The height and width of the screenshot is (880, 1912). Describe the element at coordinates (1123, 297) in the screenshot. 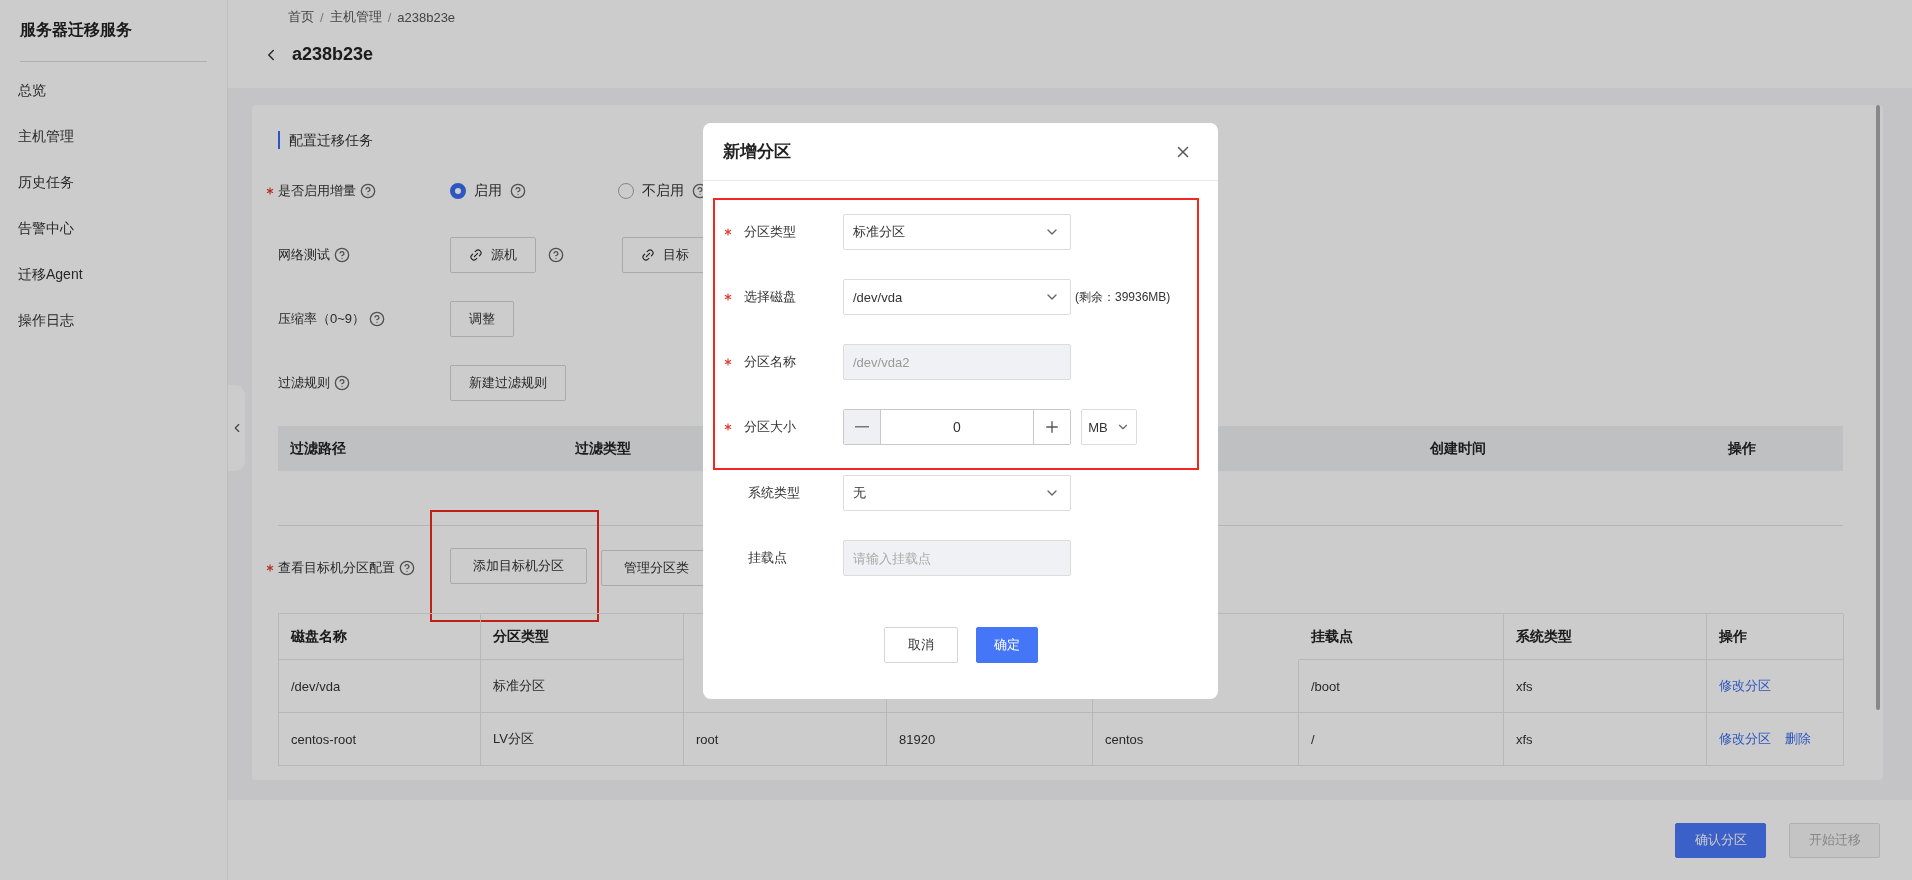

I see `remaining-note: (剩余：39936MB)` at that location.